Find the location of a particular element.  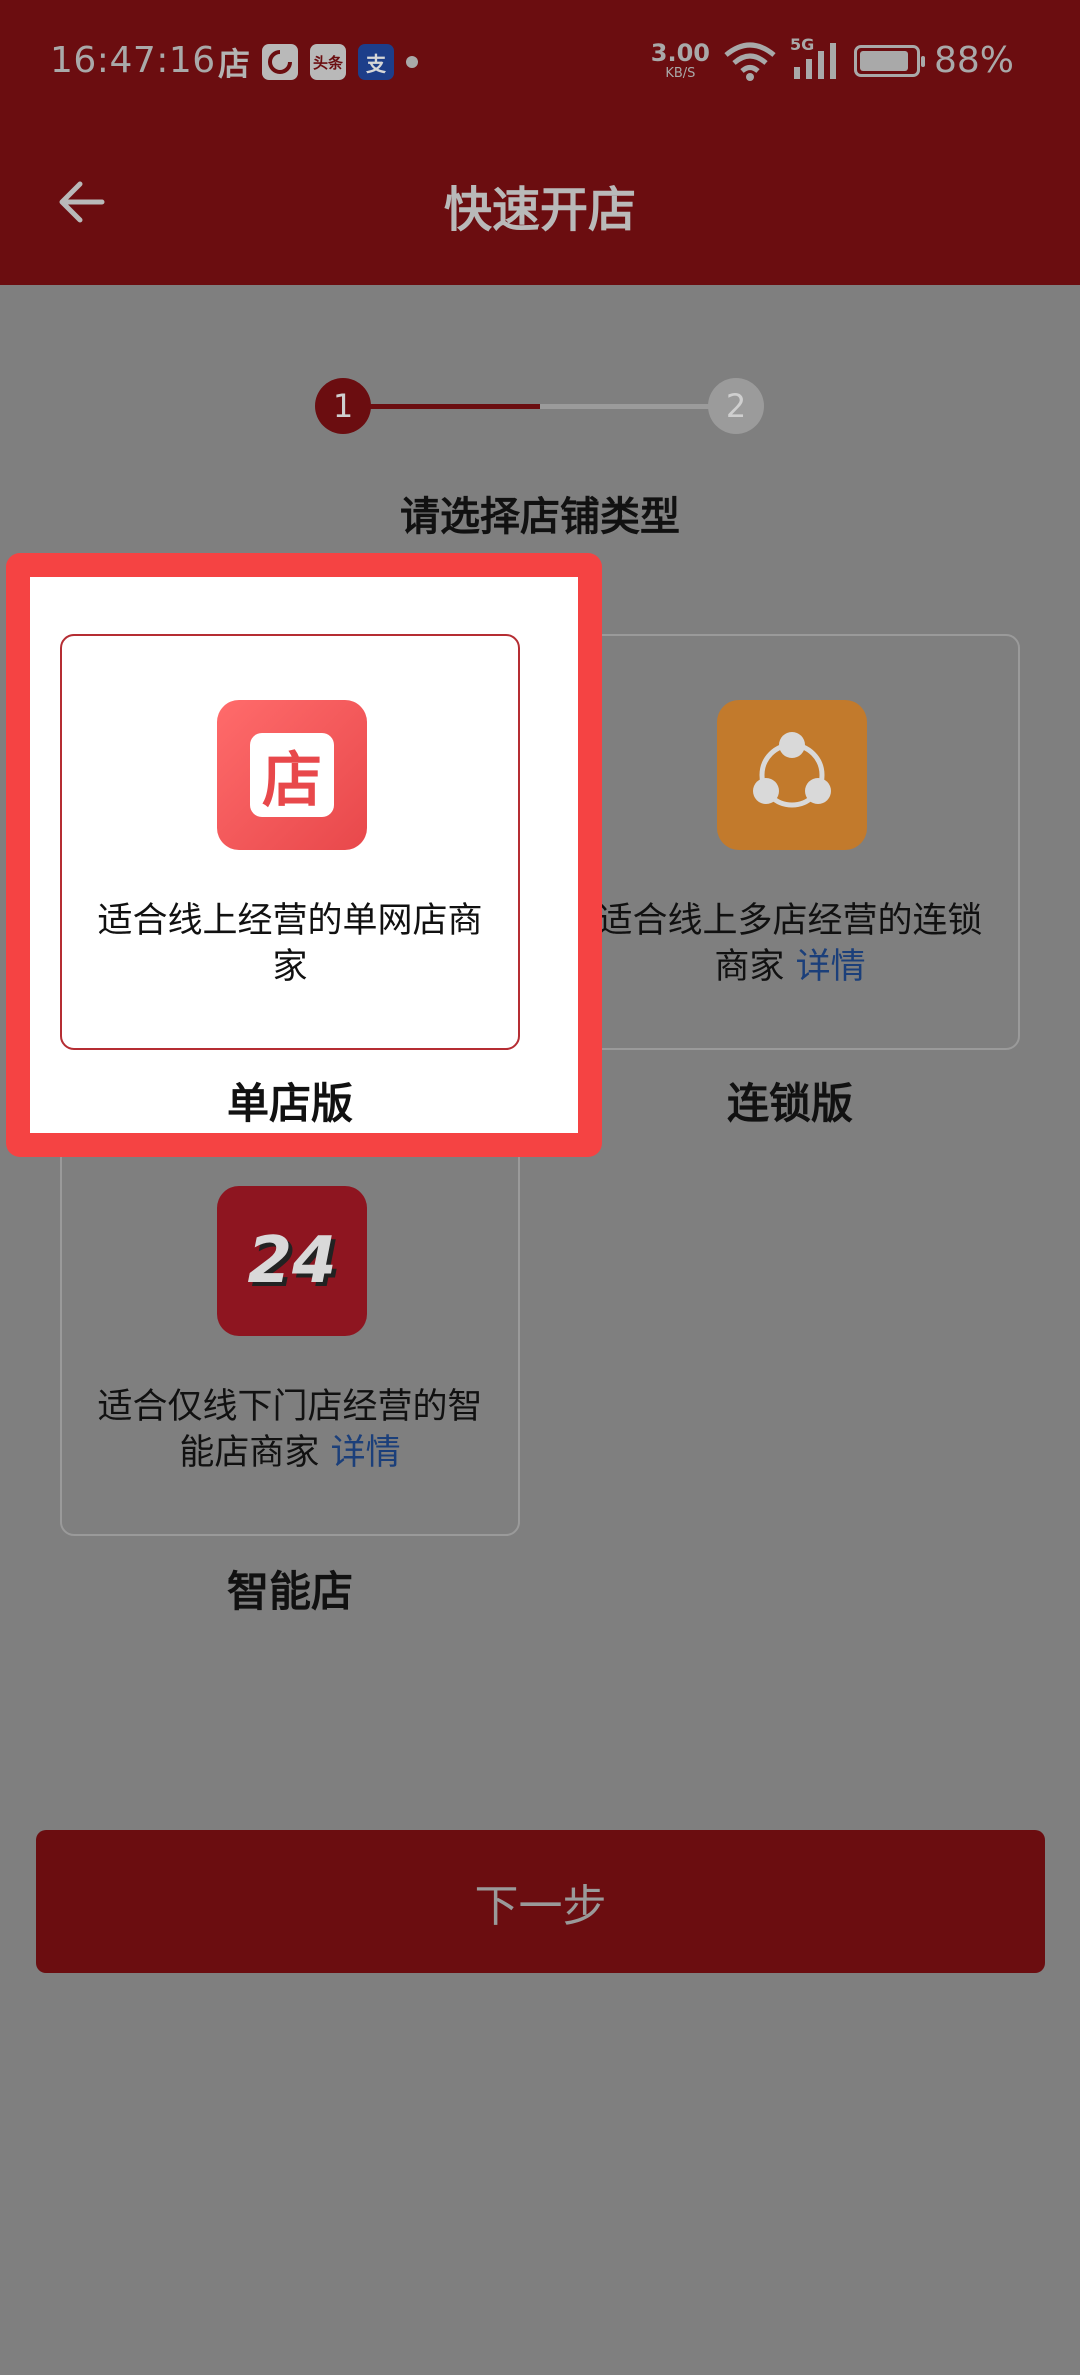

store-icon: 店 is located at coordinates (292, 775).